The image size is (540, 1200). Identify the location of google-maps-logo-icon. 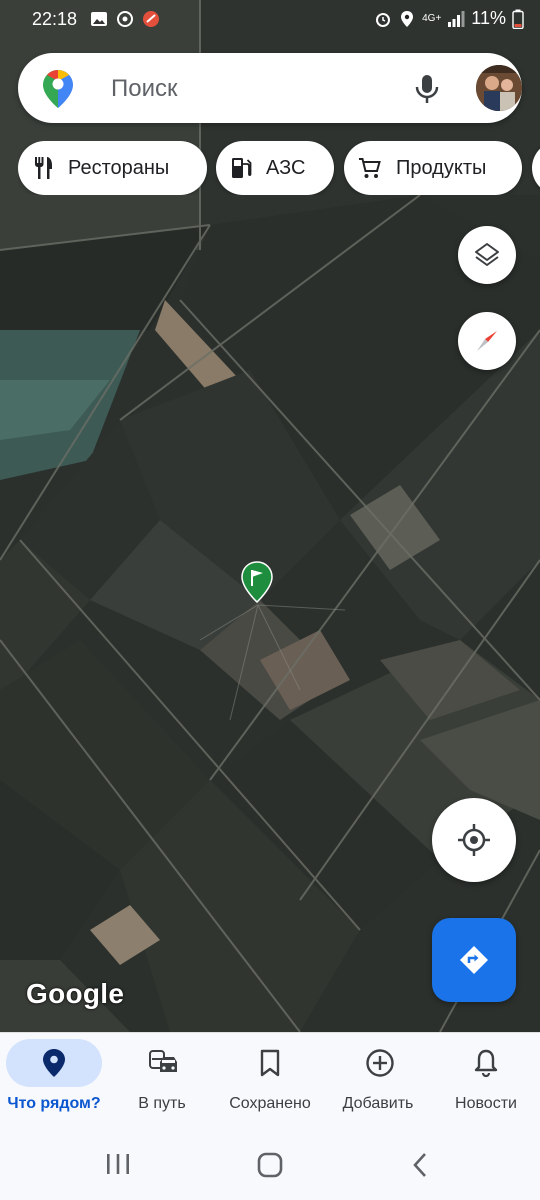
(58, 89).